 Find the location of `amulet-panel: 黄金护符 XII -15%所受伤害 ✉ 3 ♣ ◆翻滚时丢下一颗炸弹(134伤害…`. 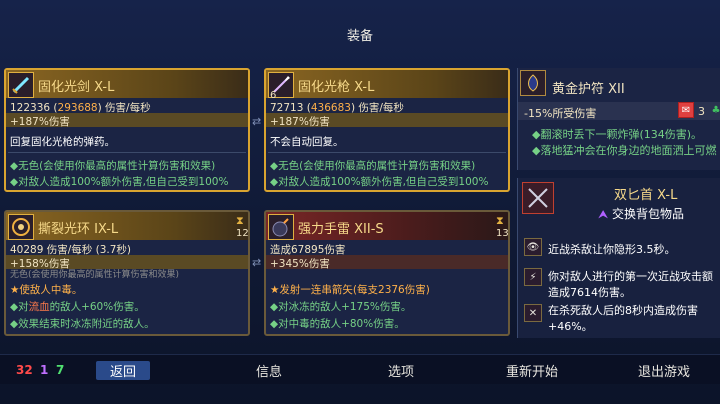

amulet-panel: 黄金护符 XII -15%所受伤害 ✉ 3 ♣ ◆翻滚时丢下一颗炸弹(134伤害… is located at coordinates (618, 119).